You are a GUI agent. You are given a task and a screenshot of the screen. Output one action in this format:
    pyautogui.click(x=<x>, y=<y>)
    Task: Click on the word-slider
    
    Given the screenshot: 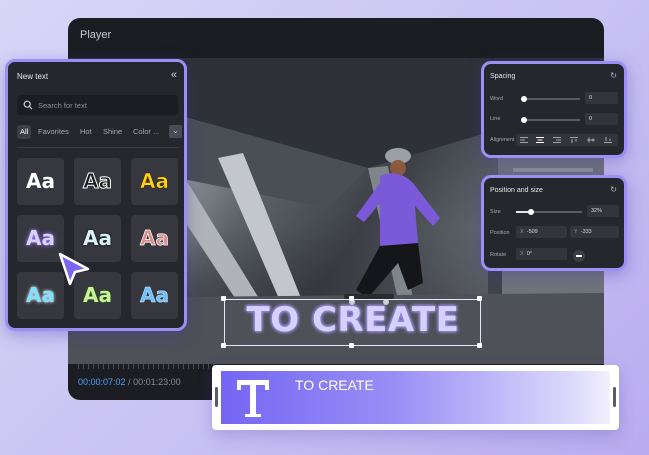 What is the action you would take?
    pyautogui.click(x=550, y=98)
    